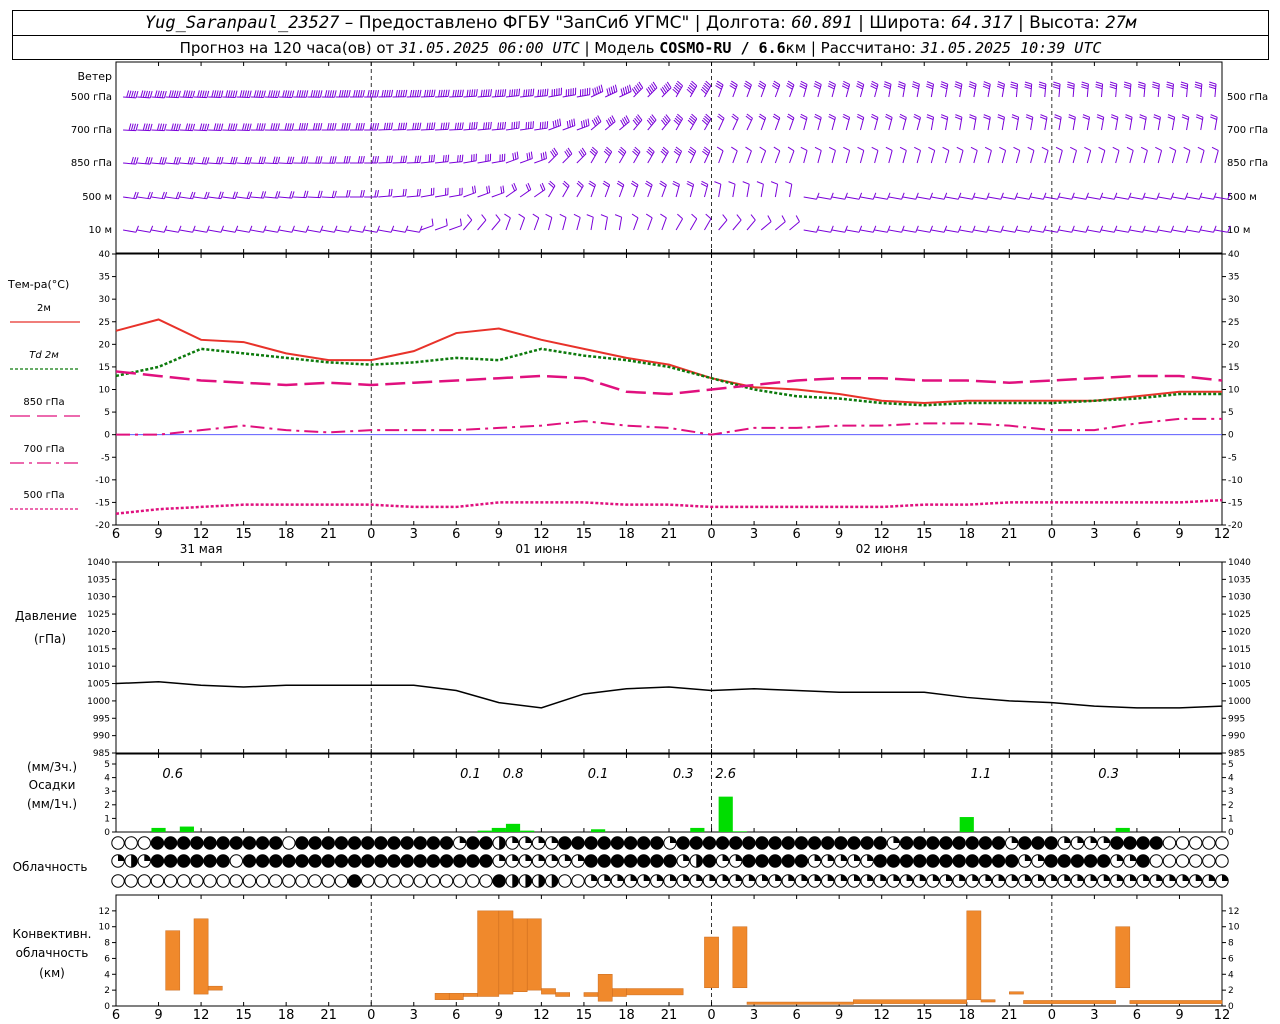 The width and height of the screenshot is (1280, 1024). Describe the element at coordinates (50, 639) in the screenshot. I see `pressure-axis-unit: (гПа)` at that location.